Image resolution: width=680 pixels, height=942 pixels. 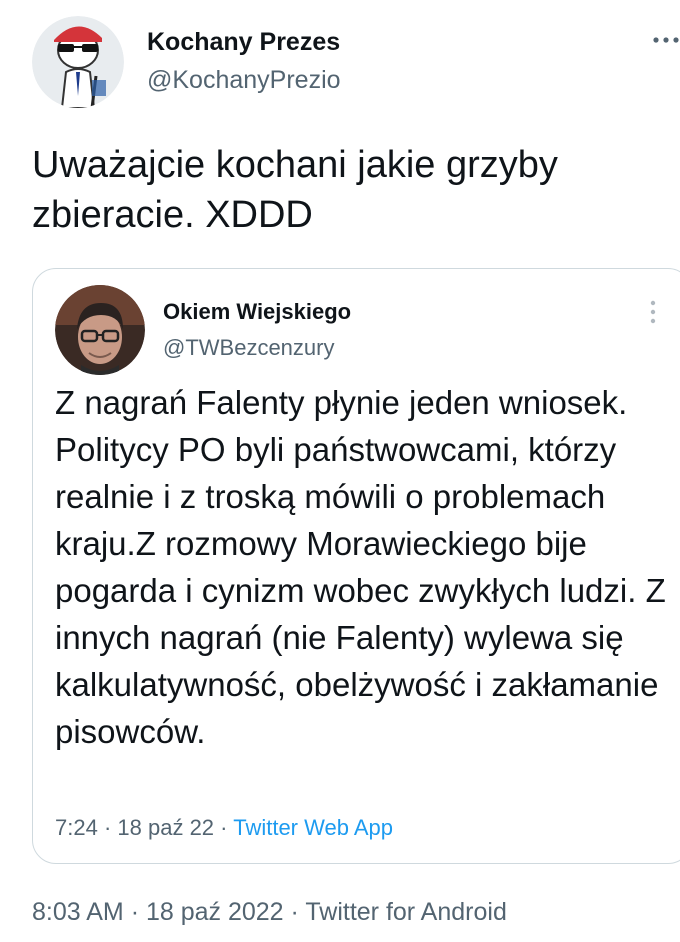 What do you see at coordinates (78, 62) in the screenshot?
I see `author-avatar` at bounding box center [78, 62].